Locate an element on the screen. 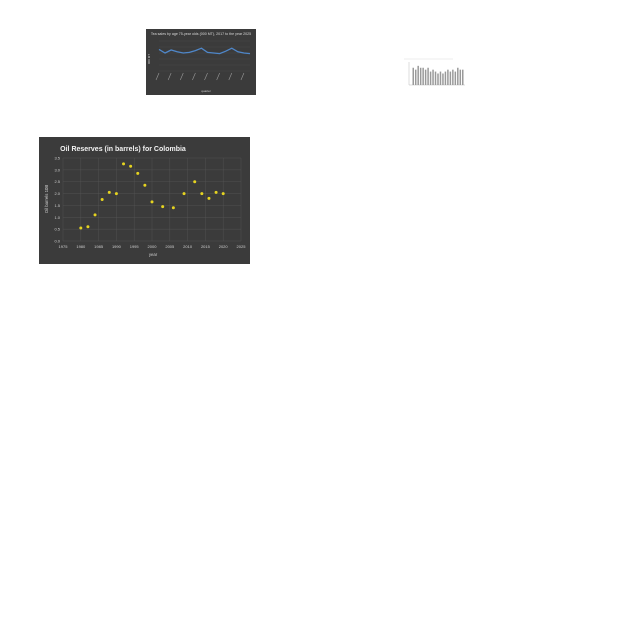 The height and width of the screenshot is (640, 640). scatter-x-tick-label: 2015 is located at coordinates (206, 246).